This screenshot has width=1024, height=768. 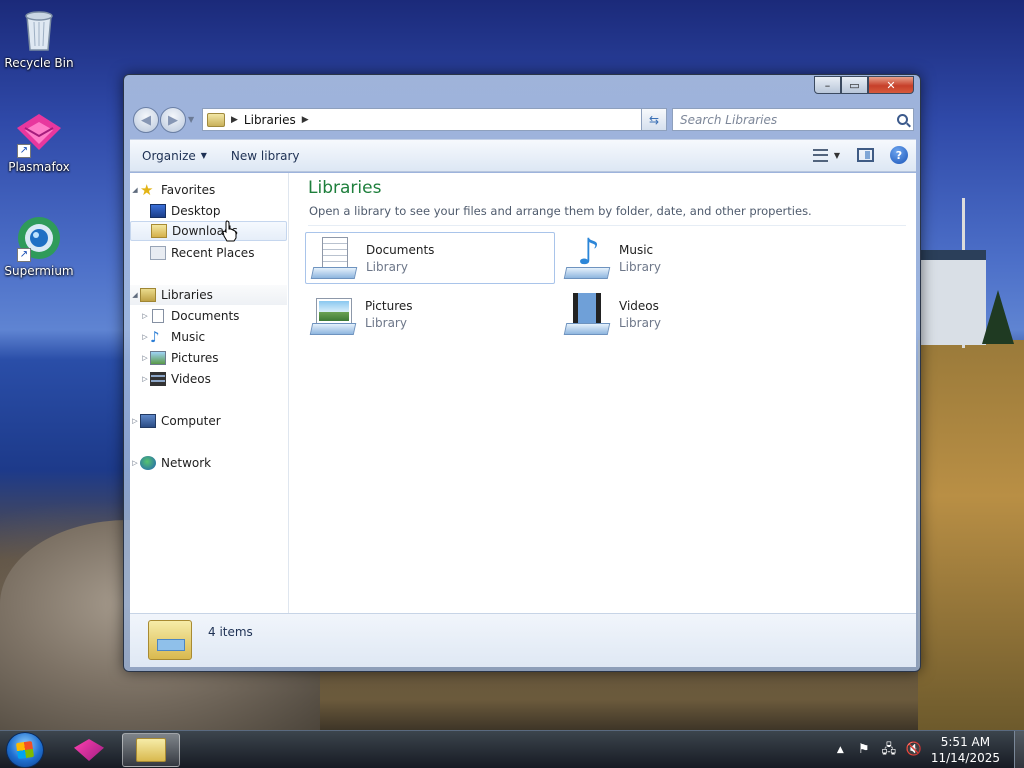 What do you see at coordinates (186, 463) in the screenshot?
I see `nav-label: Network` at bounding box center [186, 463].